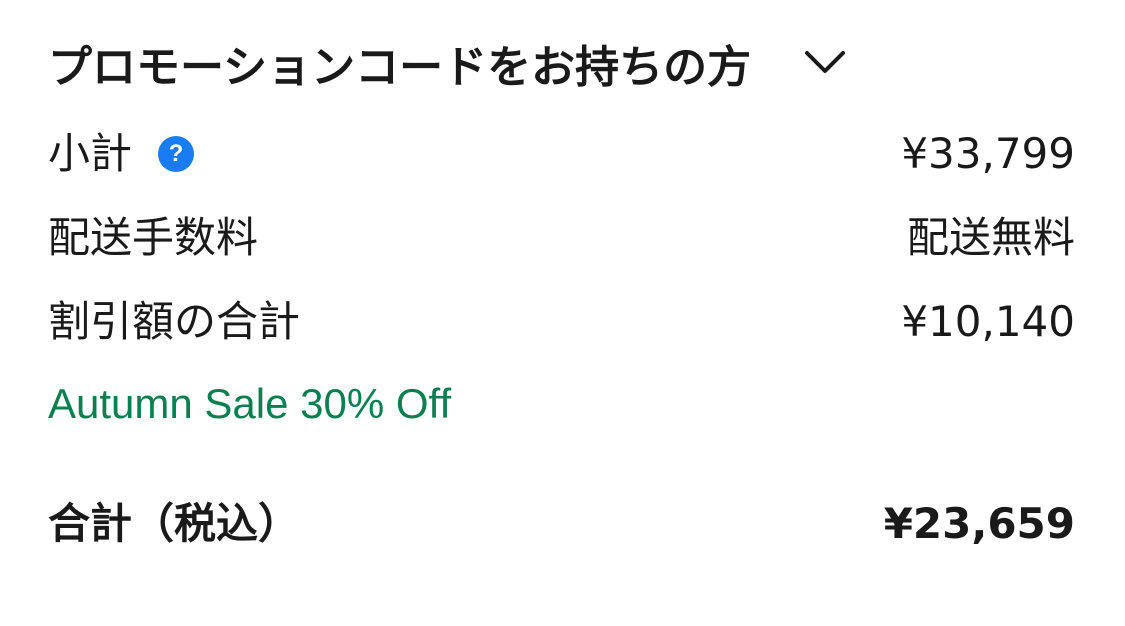 This screenshot has height=626, width=1125. I want to click on question-circle-icon: ?, so click(176, 154).